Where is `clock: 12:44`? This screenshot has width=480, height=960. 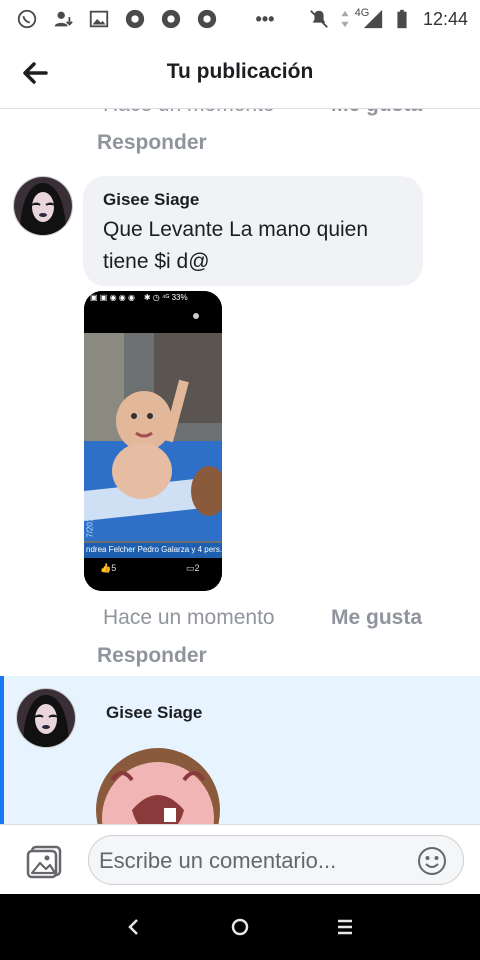
clock: 12:44 is located at coordinates (445, 19).